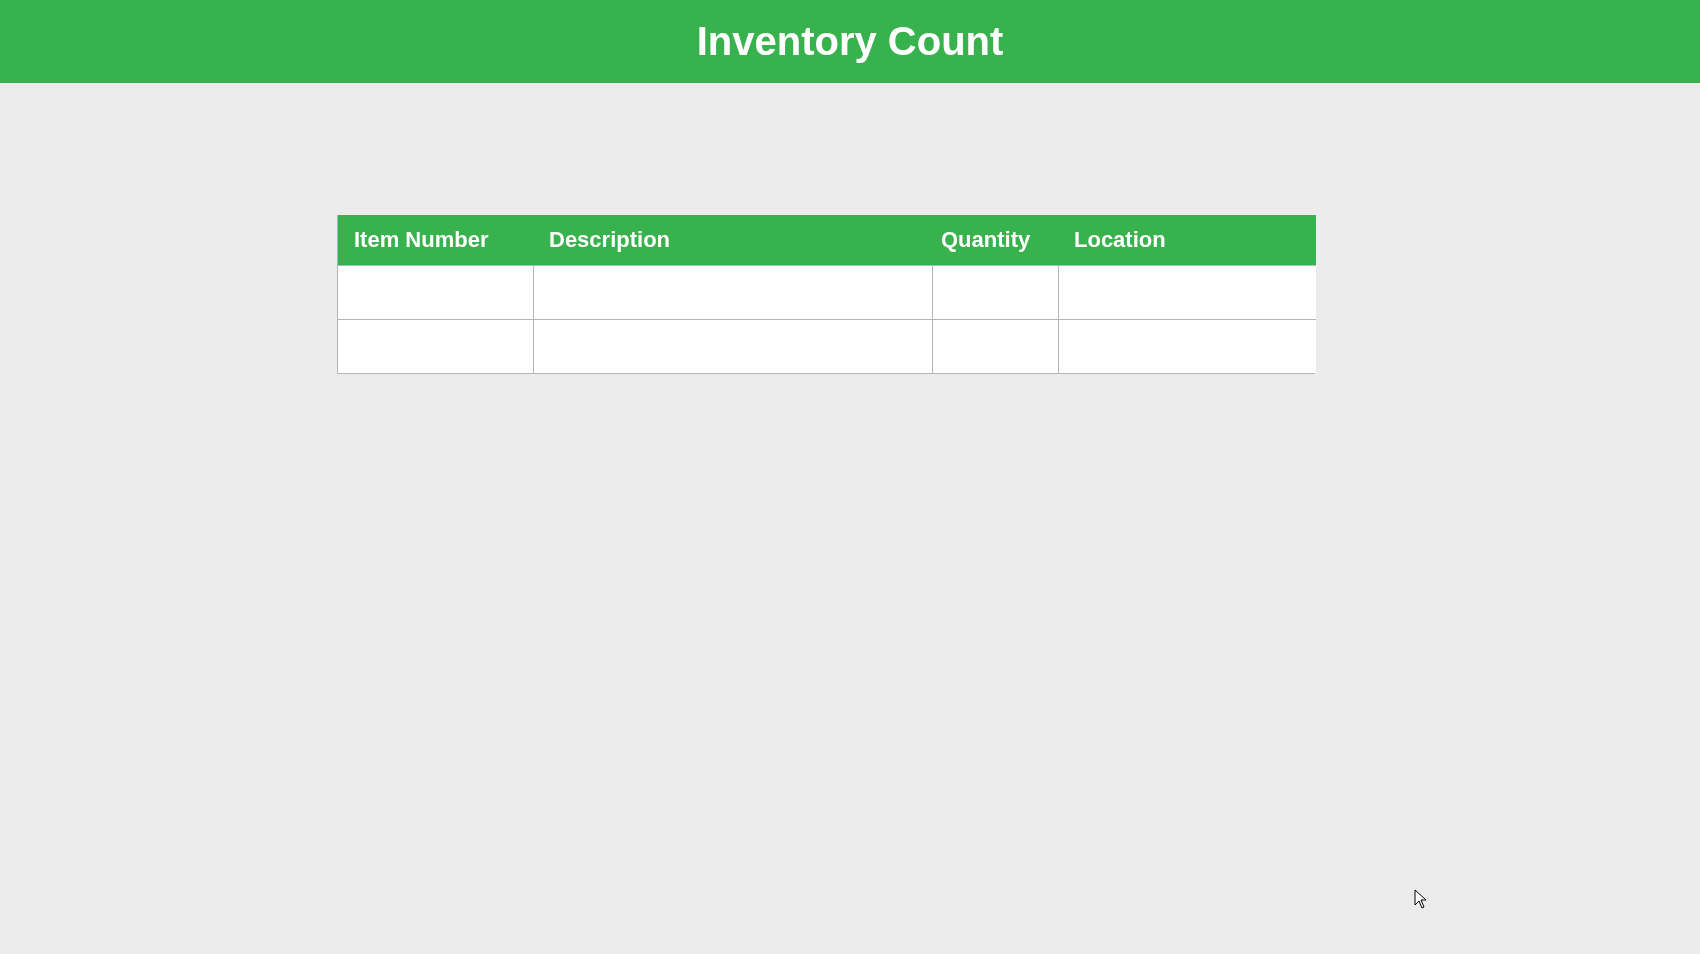 This screenshot has height=954, width=1700. I want to click on page-title: Inventory Count, so click(850, 41).